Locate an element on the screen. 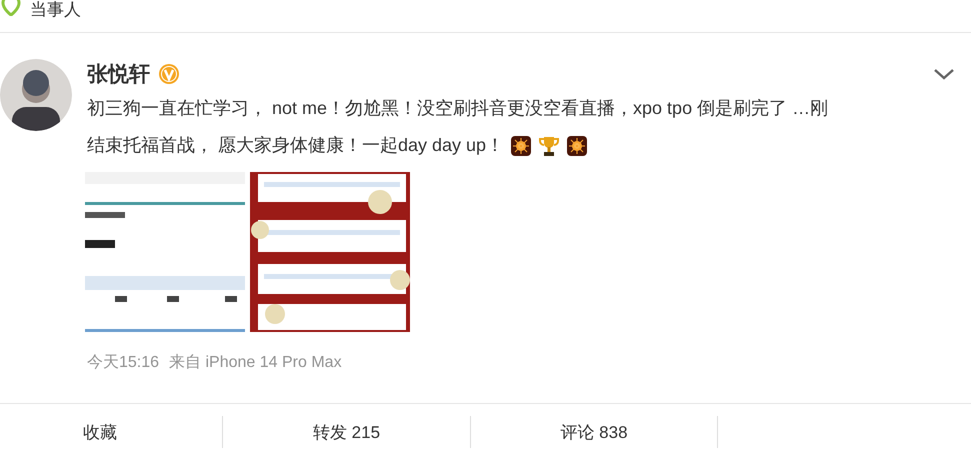 The width and height of the screenshot is (971, 459). chevron-down-icon is located at coordinates (944, 74).